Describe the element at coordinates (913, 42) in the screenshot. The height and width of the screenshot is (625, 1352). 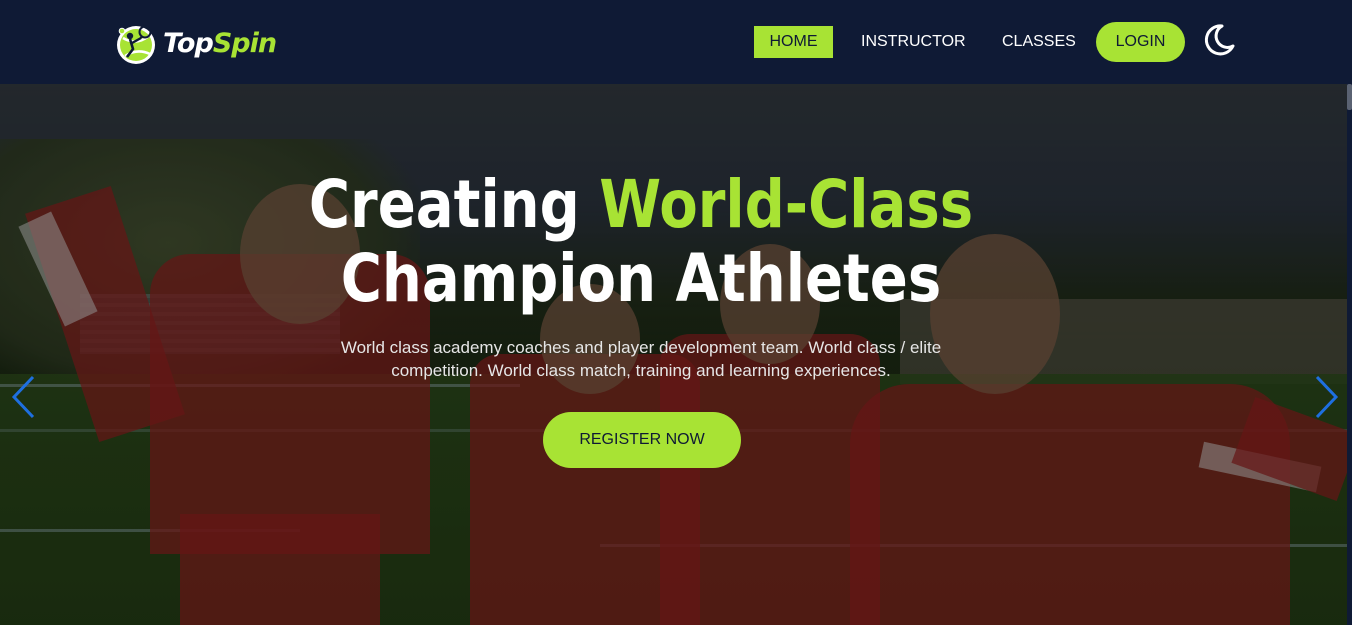
I see `nav-instructor-link: INSTRUCTOR` at that location.